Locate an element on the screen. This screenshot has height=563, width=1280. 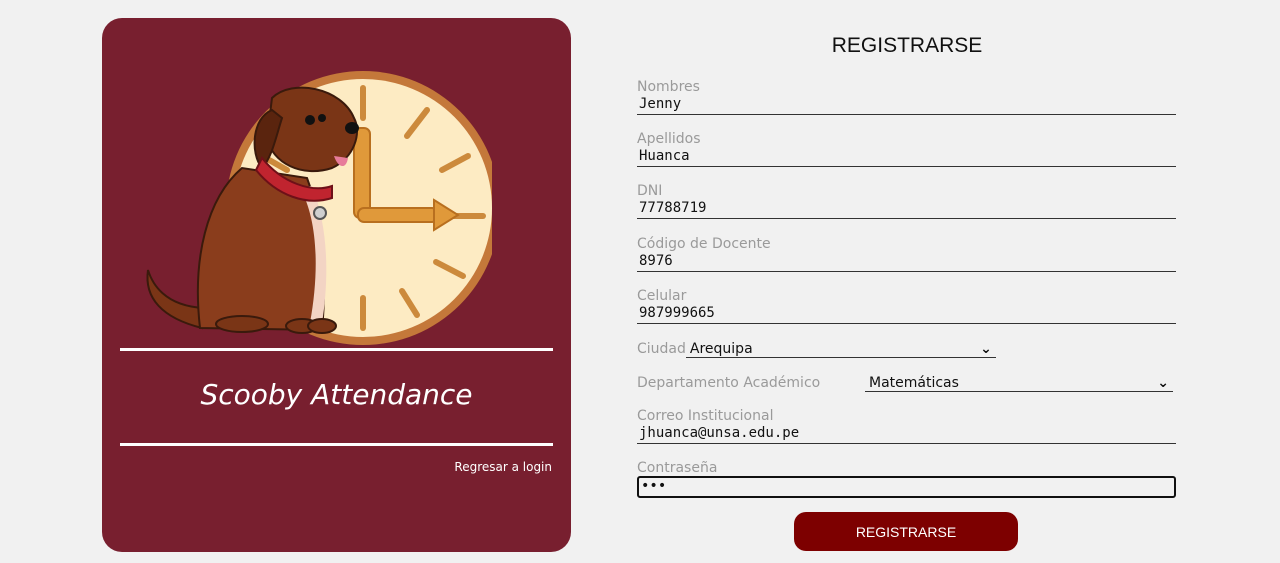
field-apellidos: Apellidos Huanca is located at coordinates (906, 149).